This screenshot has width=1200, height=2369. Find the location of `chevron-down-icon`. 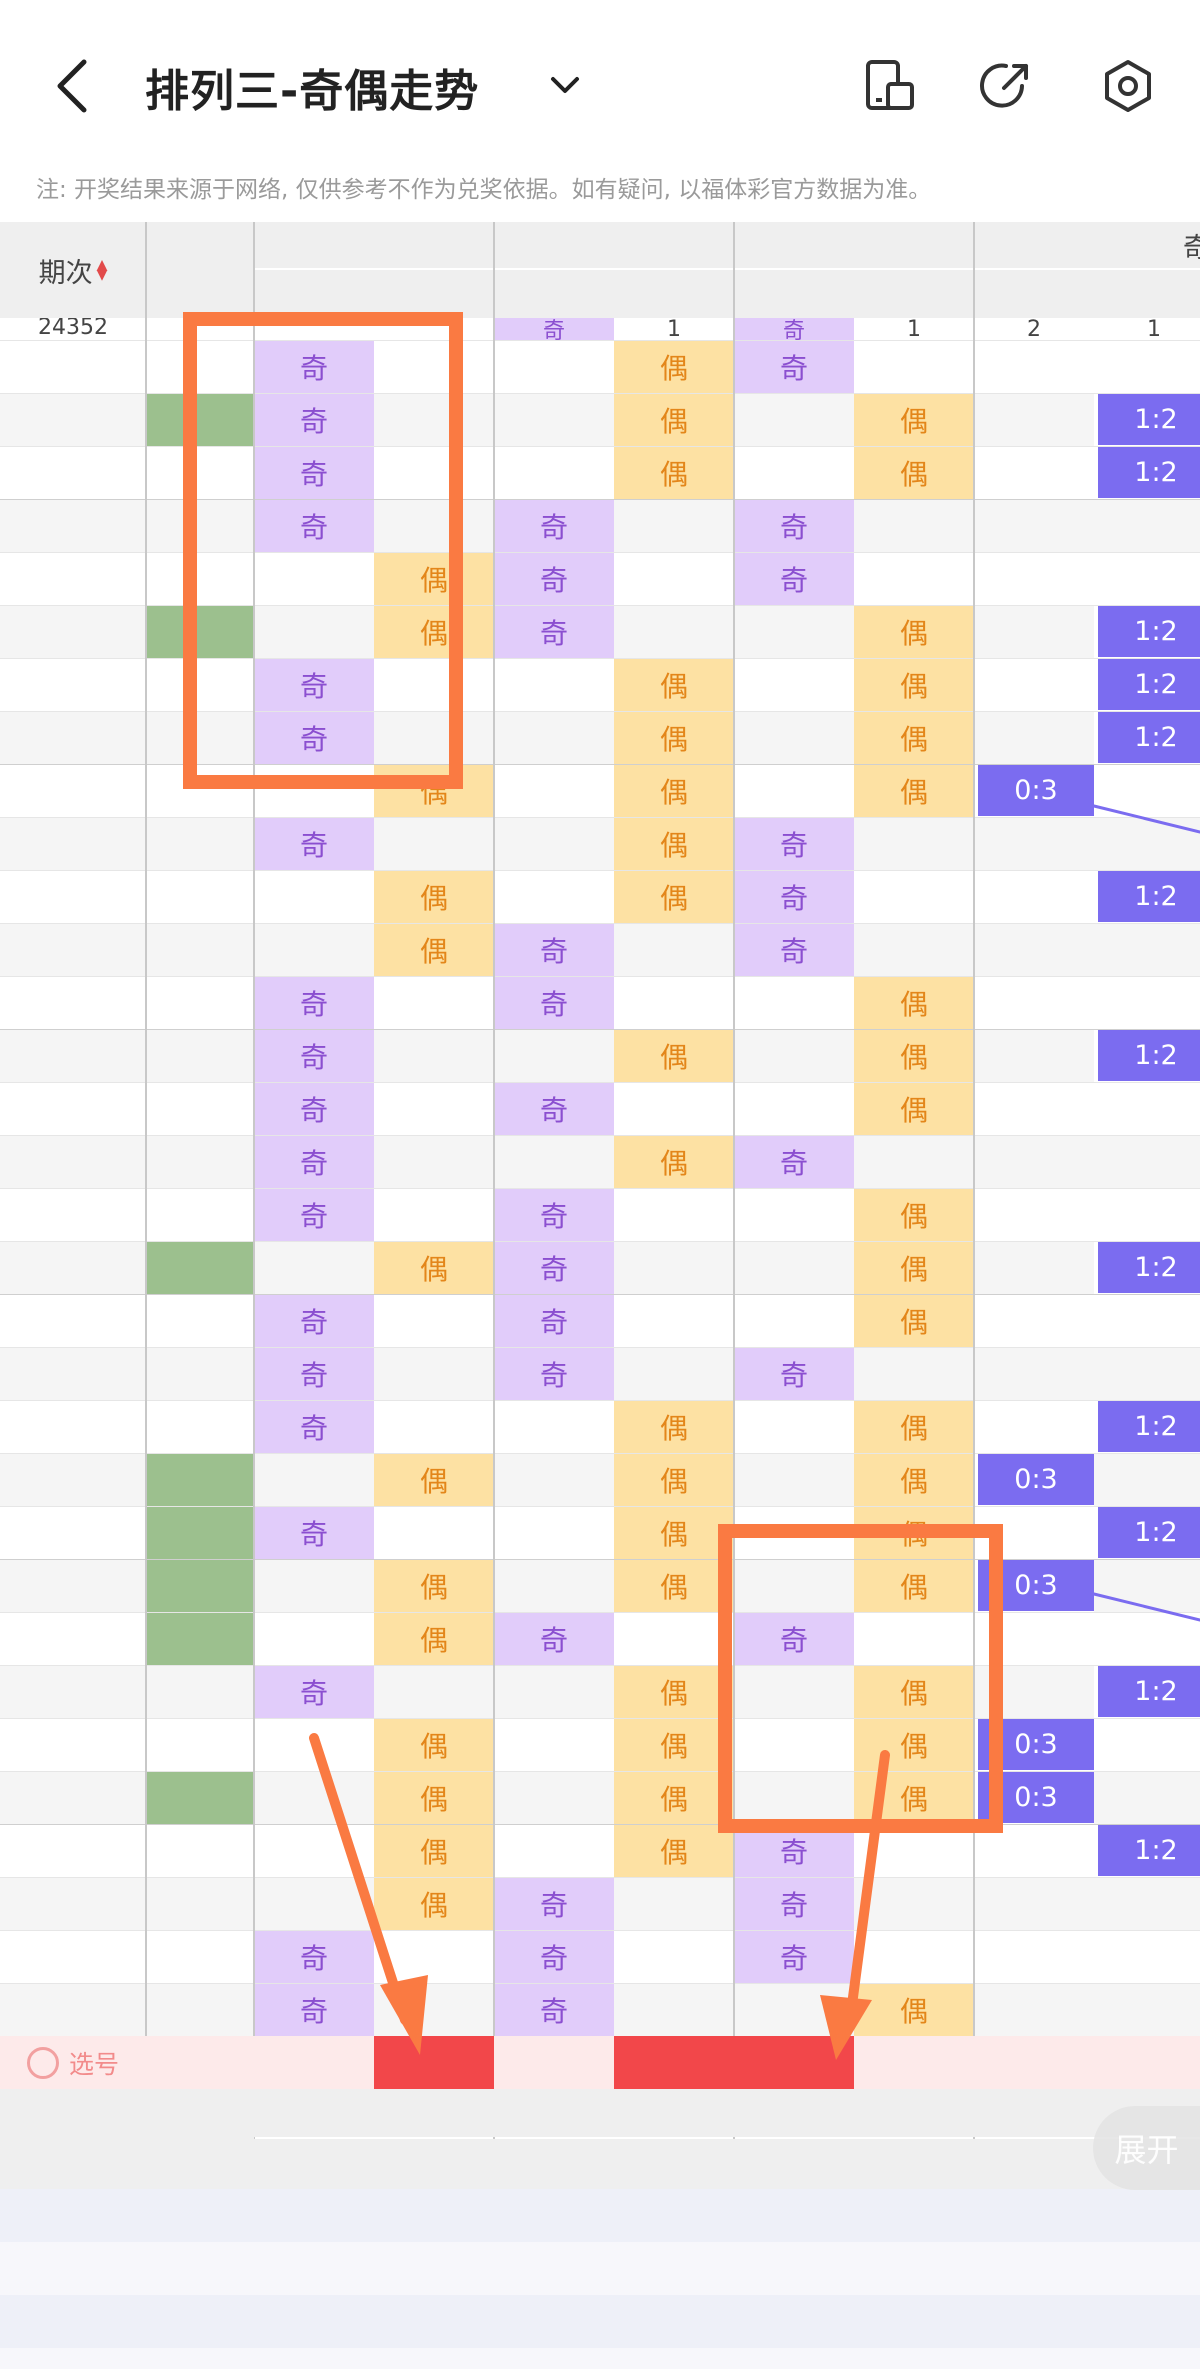

chevron-down-icon is located at coordinates (565, 85).